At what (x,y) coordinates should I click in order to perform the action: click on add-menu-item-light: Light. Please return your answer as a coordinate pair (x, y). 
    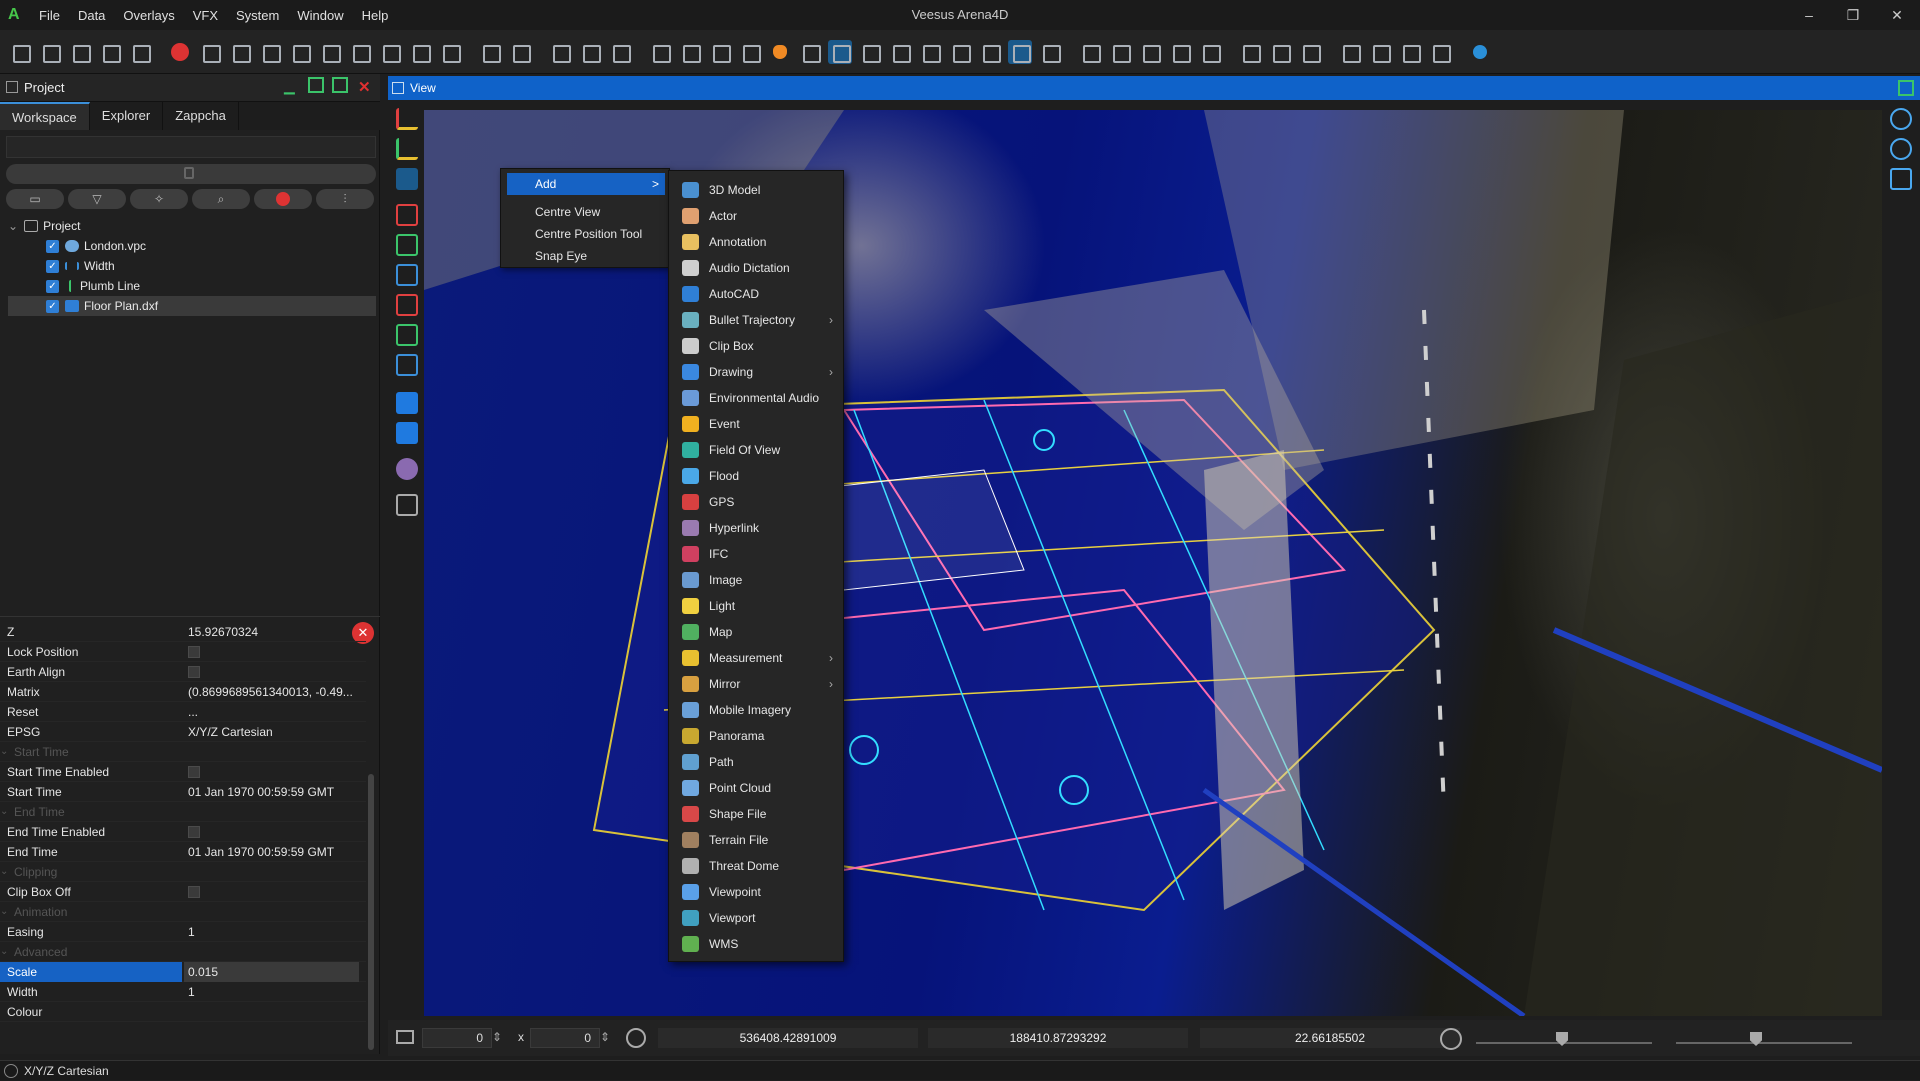
    Looking at the image, I should click on (757, 606).